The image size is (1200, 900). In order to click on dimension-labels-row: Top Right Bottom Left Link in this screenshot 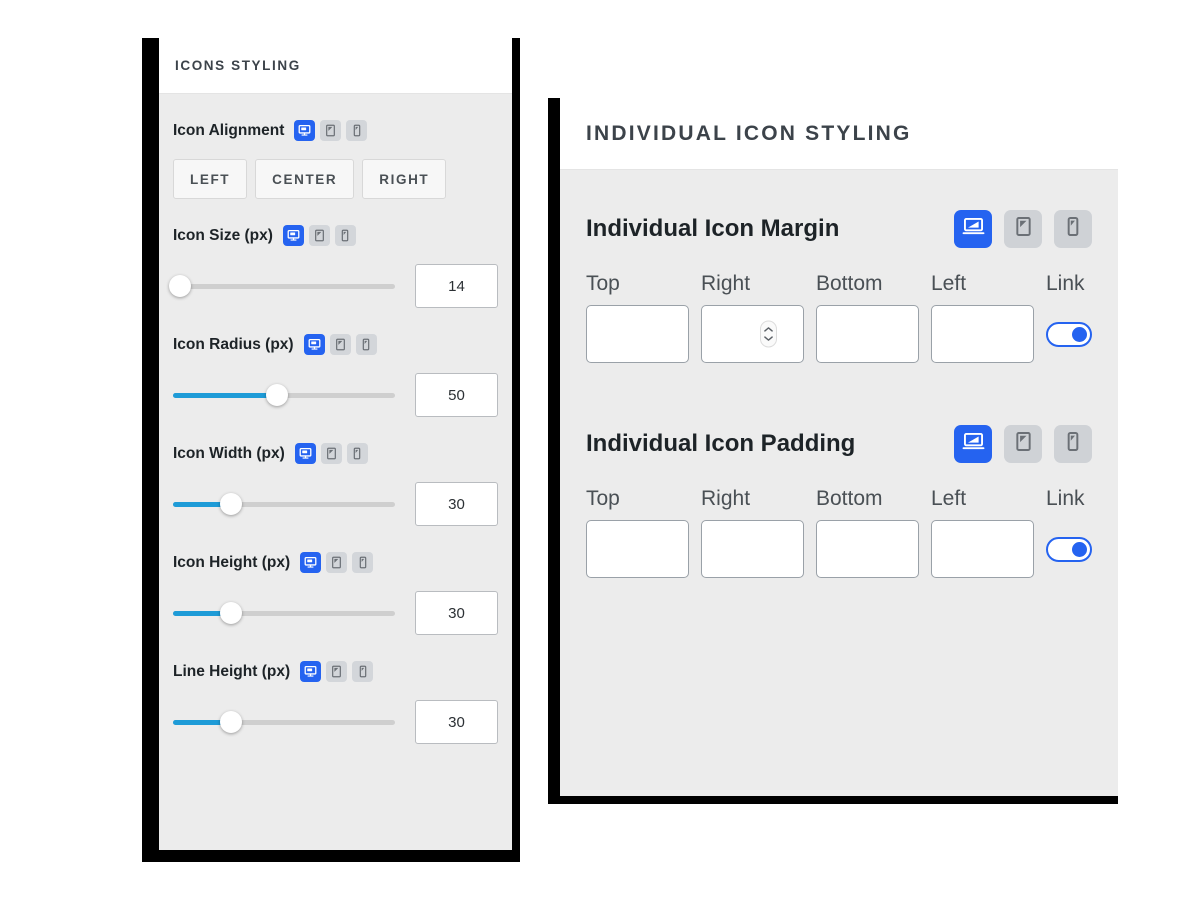, I will do `click(839, 284)`.